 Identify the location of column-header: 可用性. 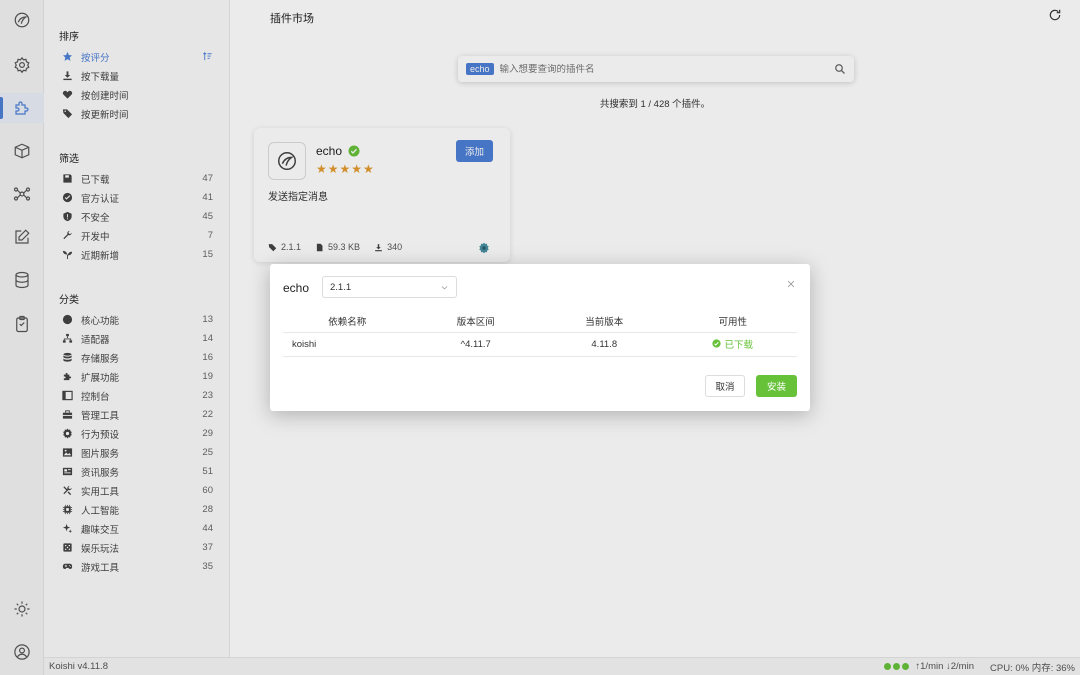
(732, 321).